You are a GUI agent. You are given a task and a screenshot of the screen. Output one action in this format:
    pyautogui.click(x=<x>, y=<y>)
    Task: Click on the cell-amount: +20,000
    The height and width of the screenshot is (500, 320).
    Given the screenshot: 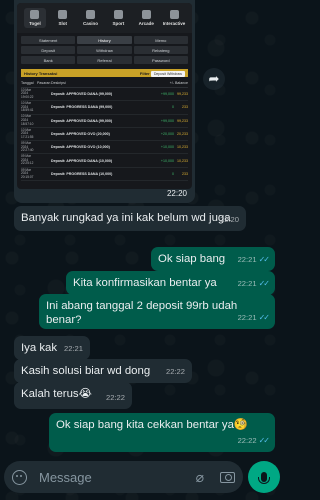 What is the action you would take?
    pyautogui.click(x=167, y=134)
    